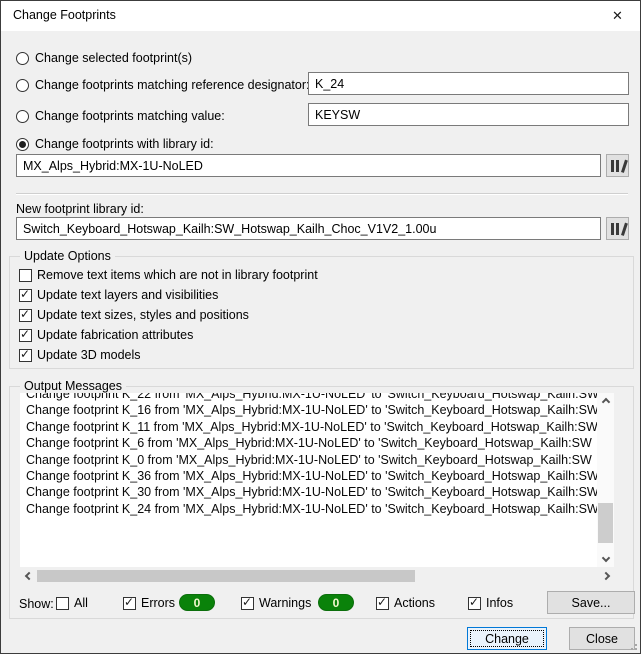  I want to click on close-icon: ✕, so click(617, 16).